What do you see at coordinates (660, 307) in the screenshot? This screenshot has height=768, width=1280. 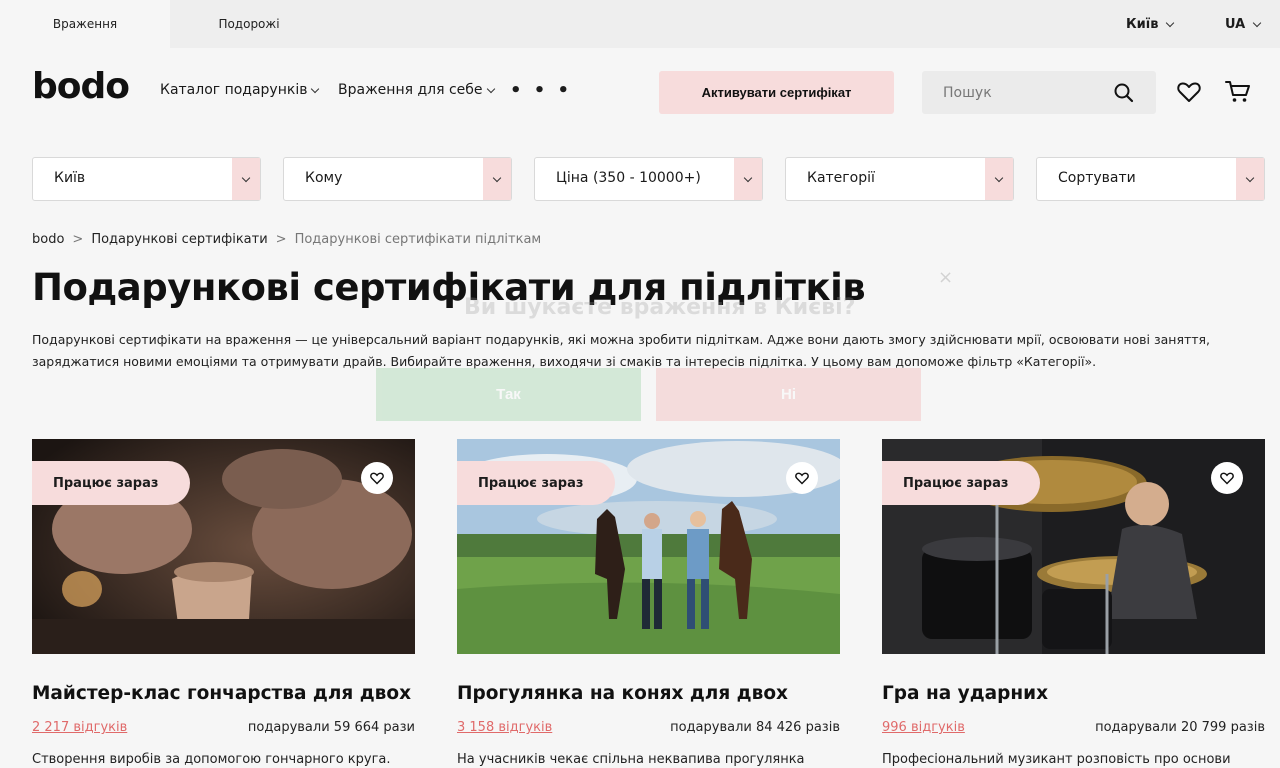 I see `popup-question: Ви шукаєте враження в Києві?` at bounding box center [660, 307].